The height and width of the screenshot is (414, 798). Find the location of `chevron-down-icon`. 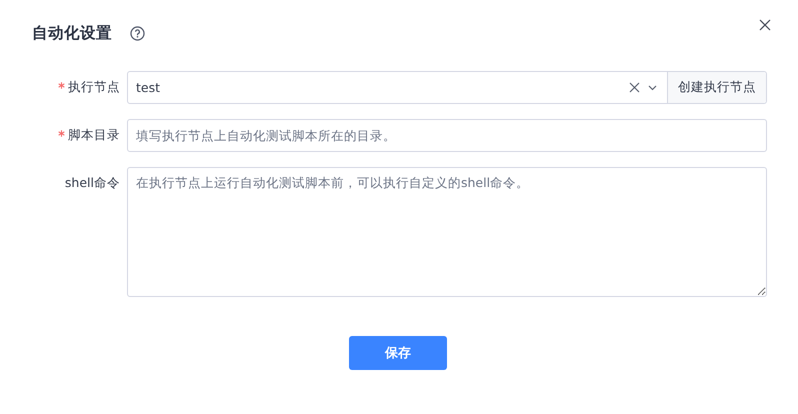

chevron-down-icon is located at coordinates (652, 87).